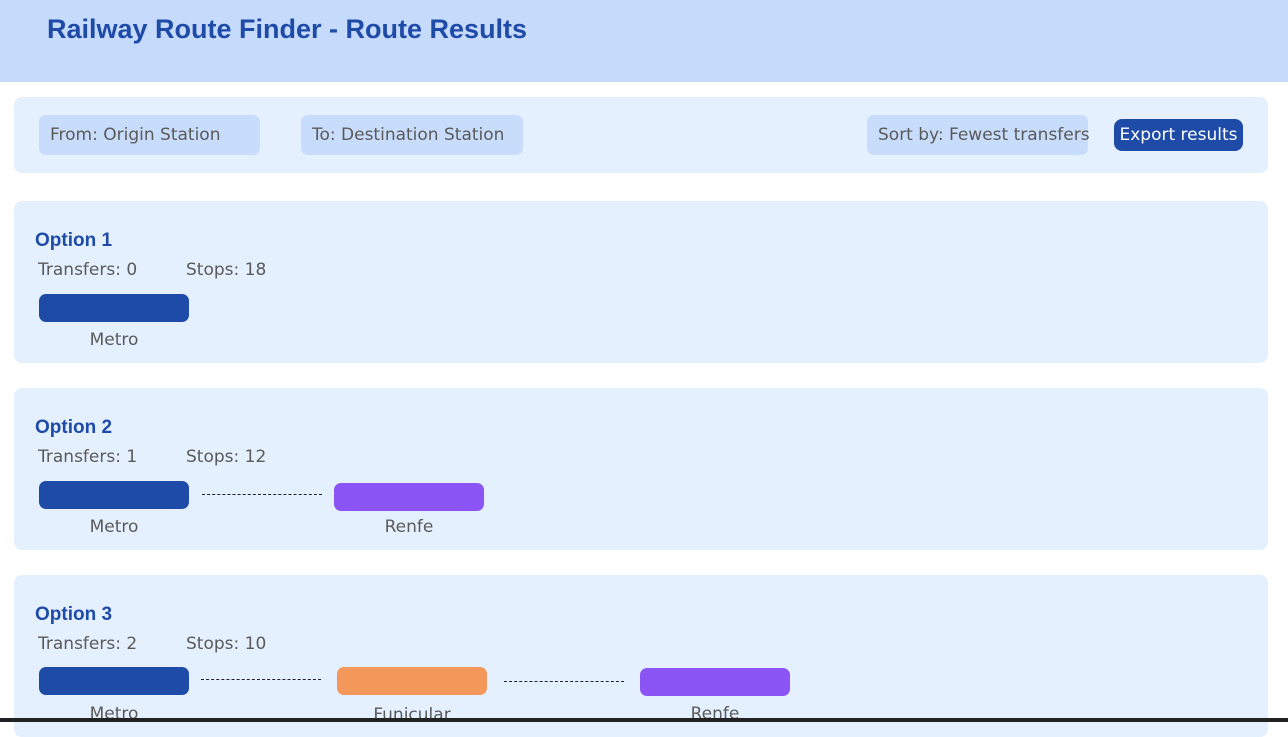  What do you see at coordinates (287, 29) in the screenshot?
I see `page-title: Railway Route Finder - Route Results` at bounding box center [287, 29].